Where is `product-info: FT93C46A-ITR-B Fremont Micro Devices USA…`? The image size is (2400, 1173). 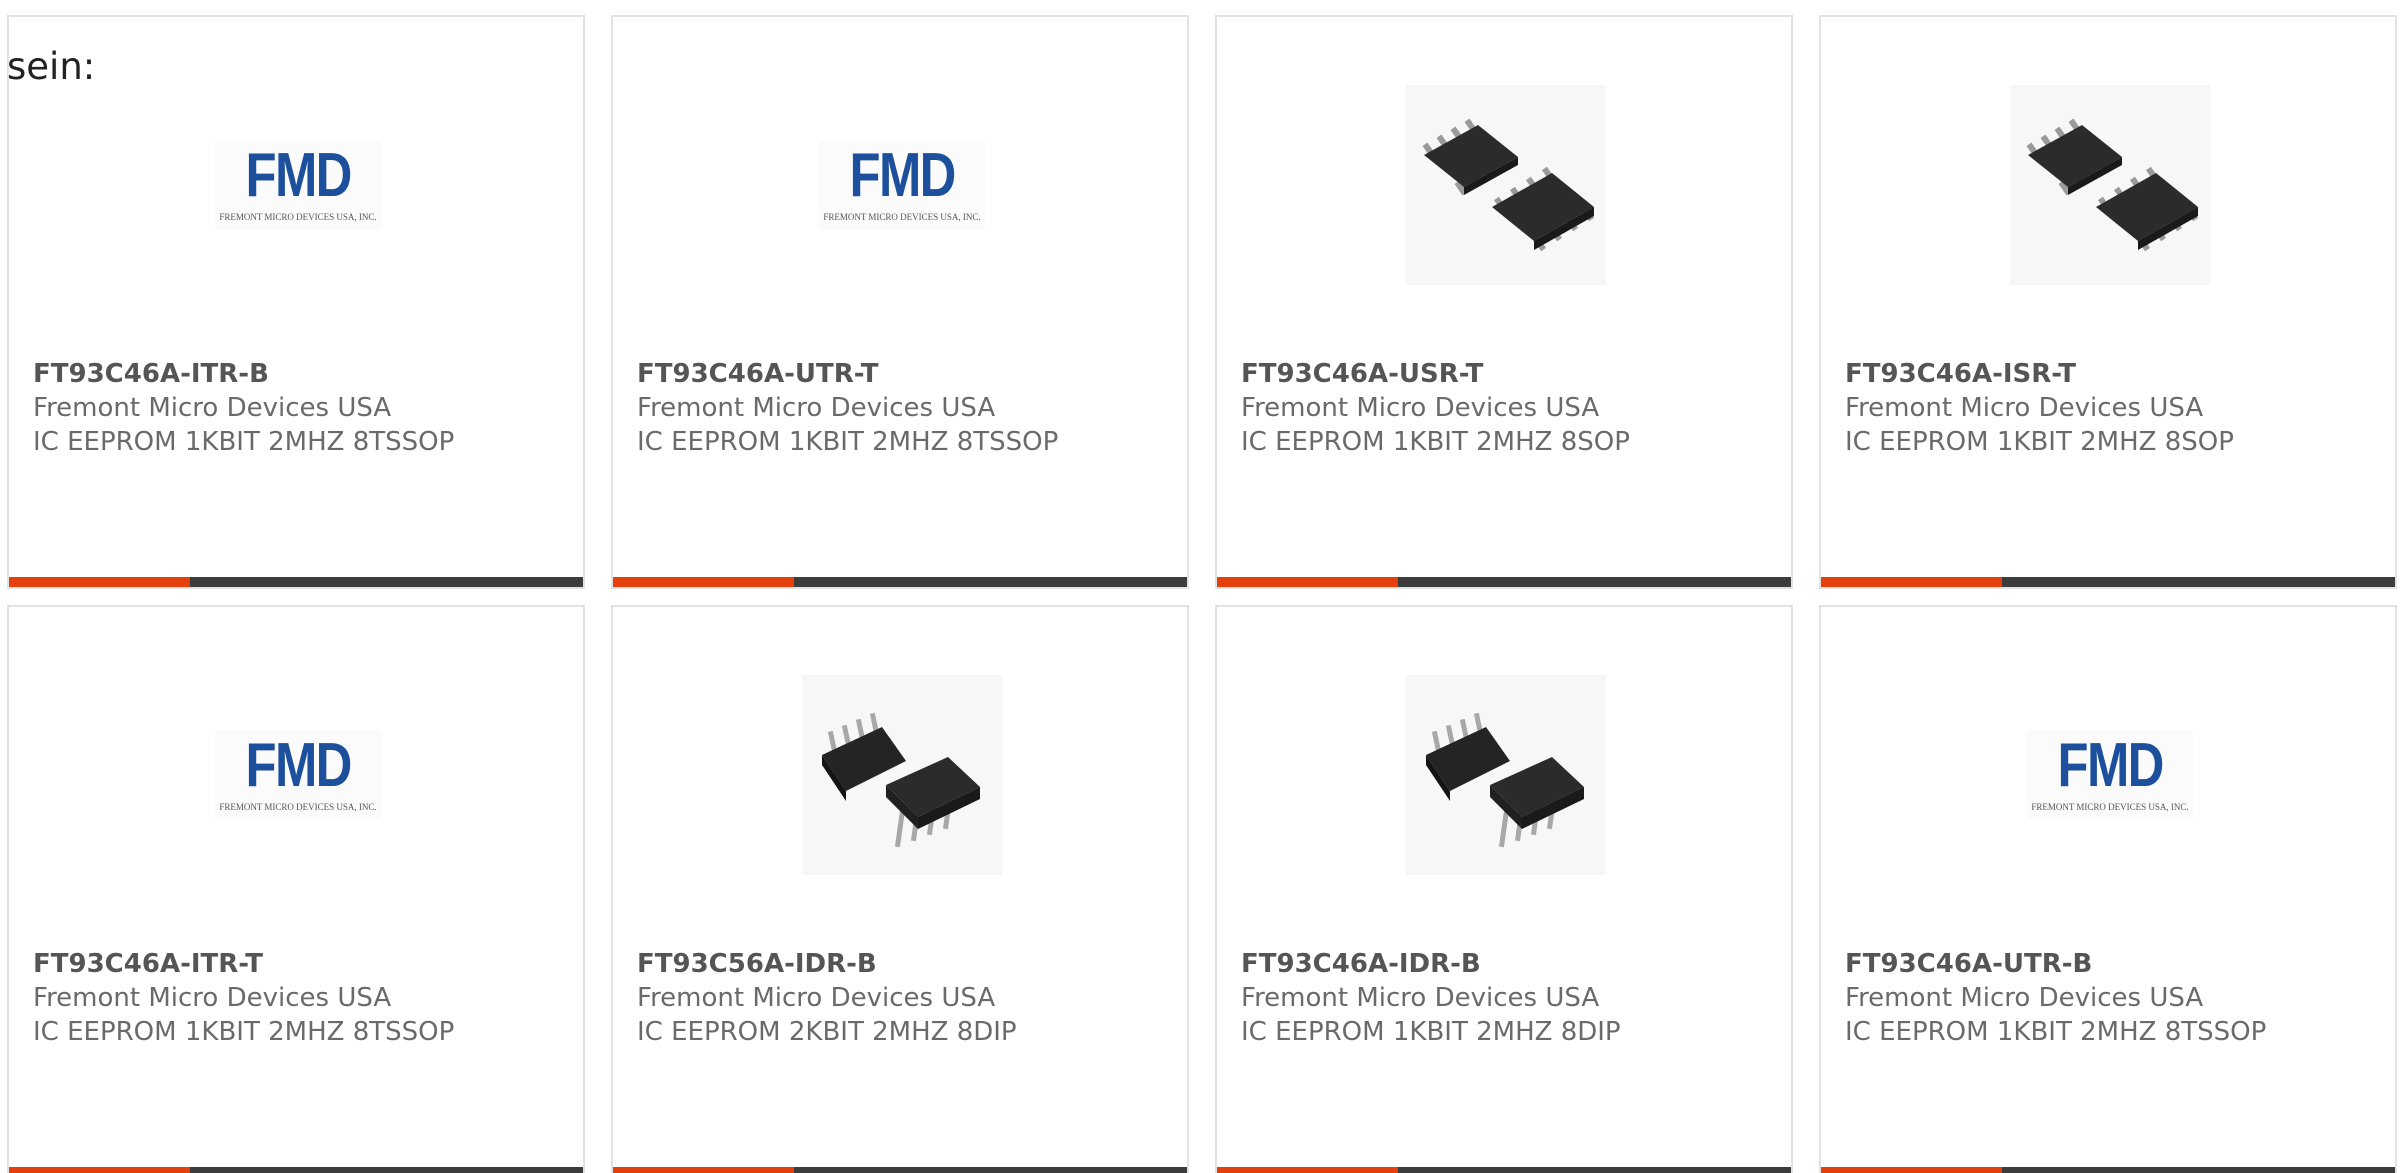 product-info: FT93C46A-ITR-B Fremont Micro Devices USA… is located at coordinates (243, 408).